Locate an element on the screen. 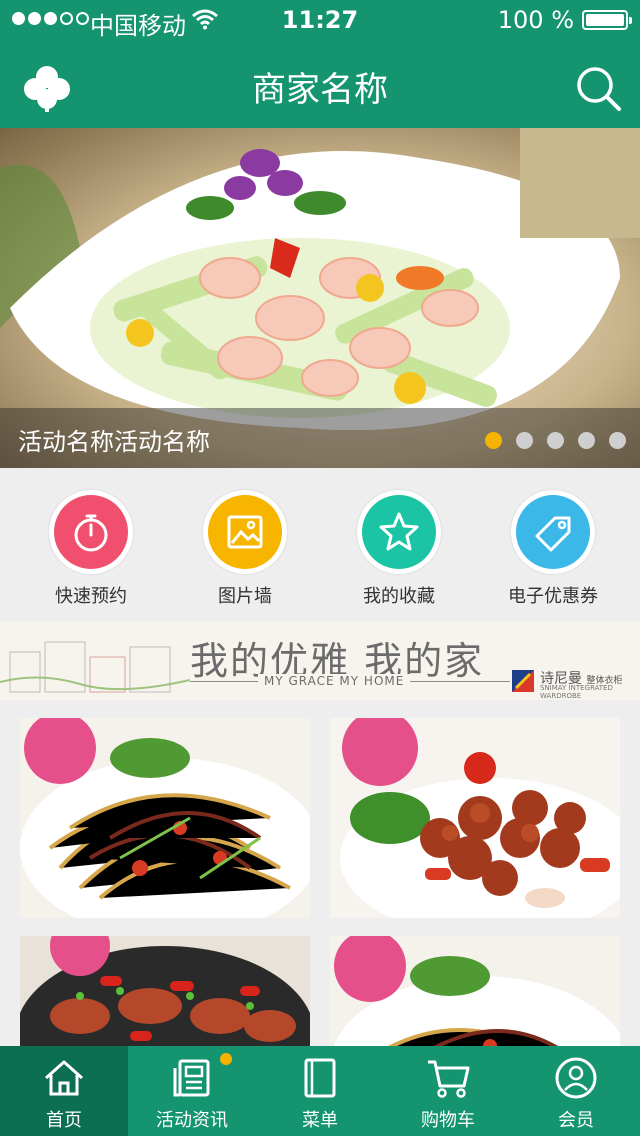 This screenshot has height=1136, width=640. shortcut-favorites: 我的收藏 is located at coordinates (399, 549).